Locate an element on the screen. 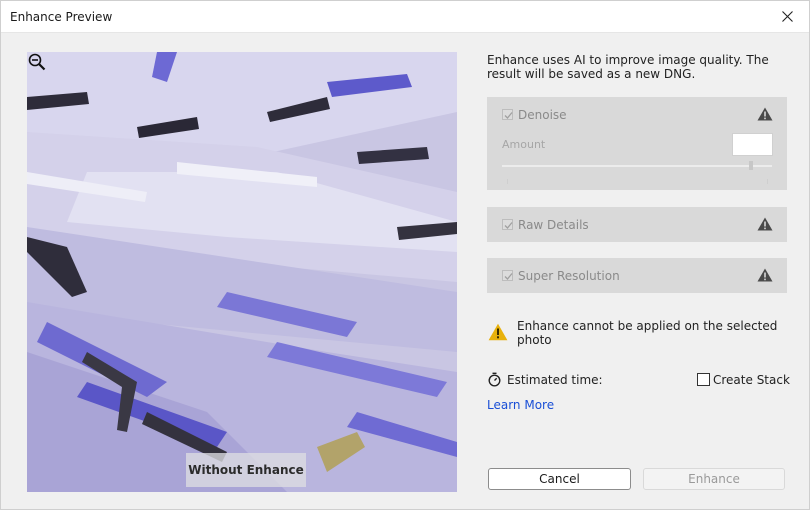 The width and height of the screenshot is (810, 510). denoise-label: Denoise is located at coordinates (542, 115).